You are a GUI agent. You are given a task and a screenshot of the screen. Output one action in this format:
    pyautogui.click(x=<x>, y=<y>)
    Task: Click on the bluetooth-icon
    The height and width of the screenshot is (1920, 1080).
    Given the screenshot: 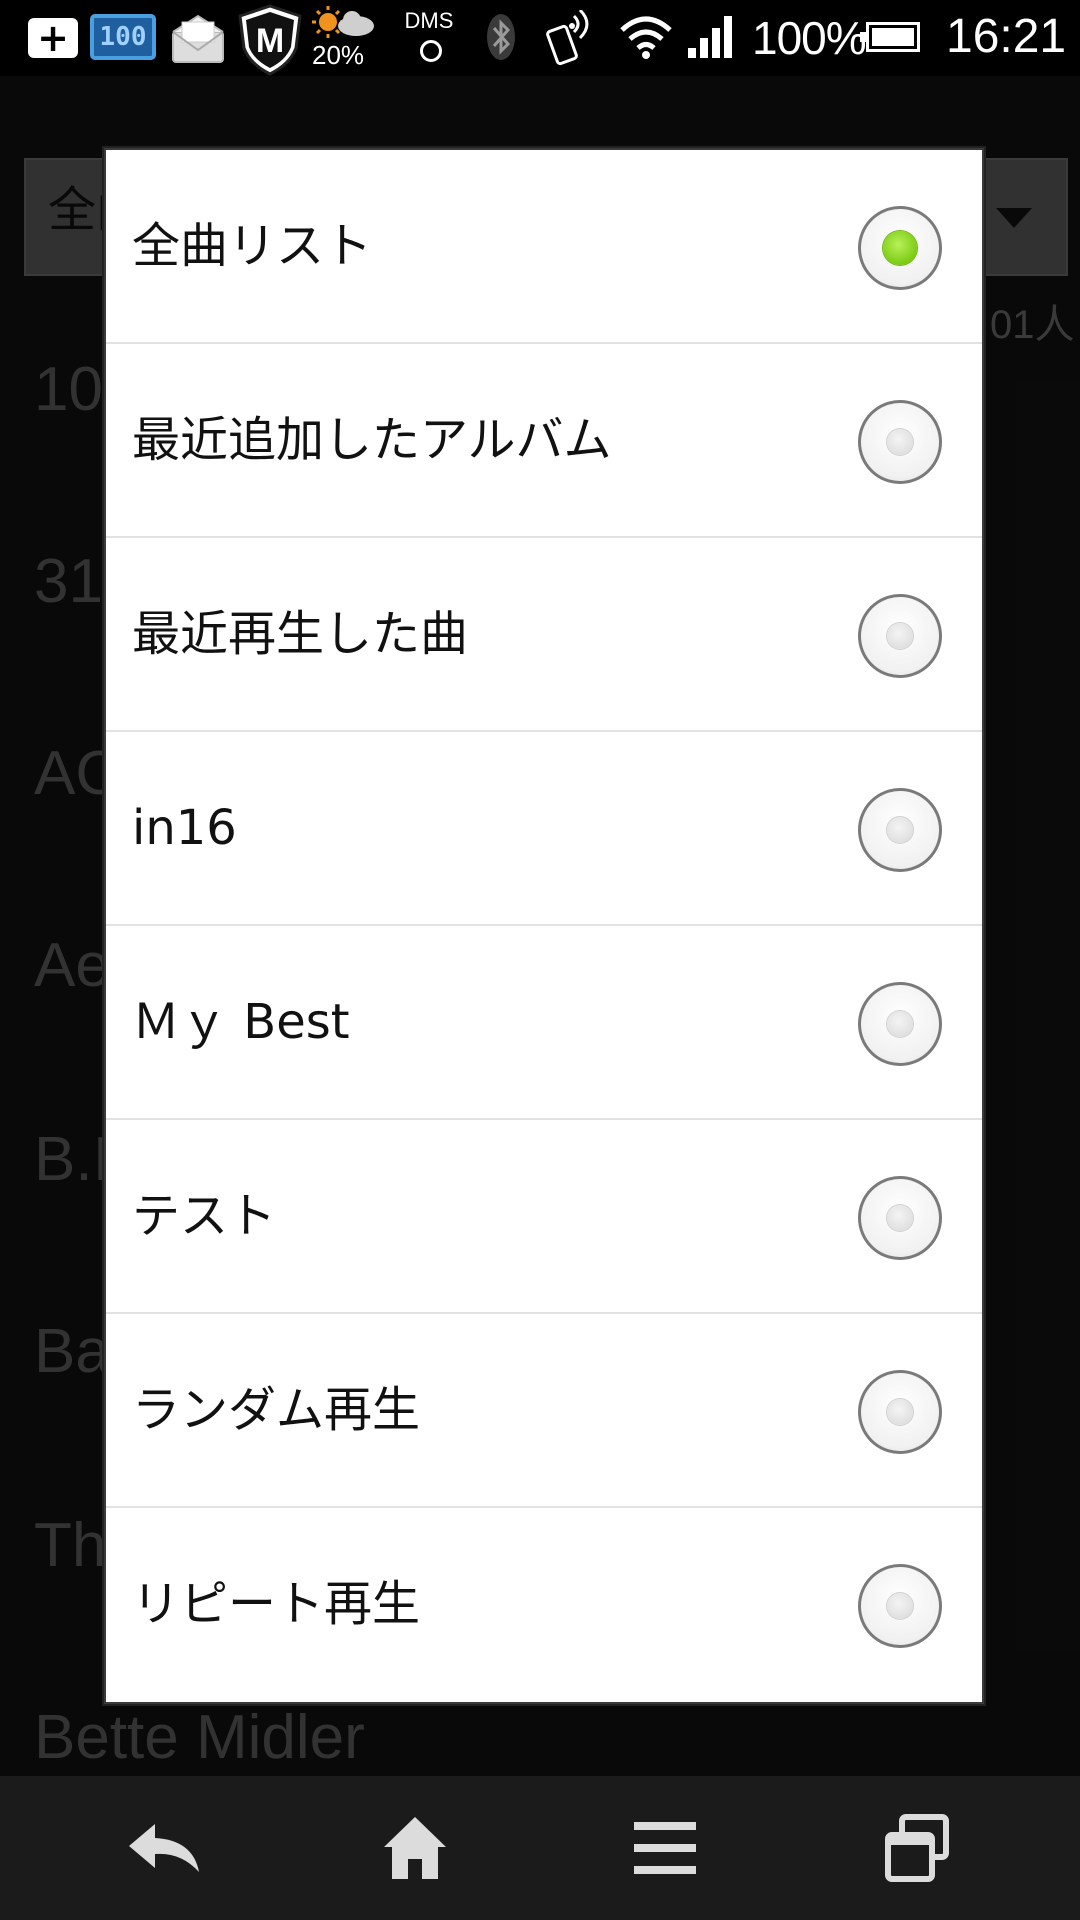 What is the action you would take?
    pyautogui.click(x=501, y=37)
    